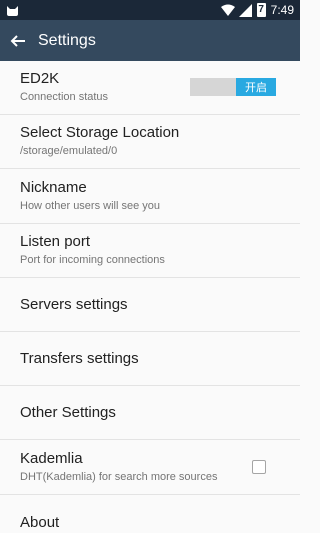 The width and height of the screenshot is (320, 533). I want to click on setting-title: Transfers settings, so click(79, 358).